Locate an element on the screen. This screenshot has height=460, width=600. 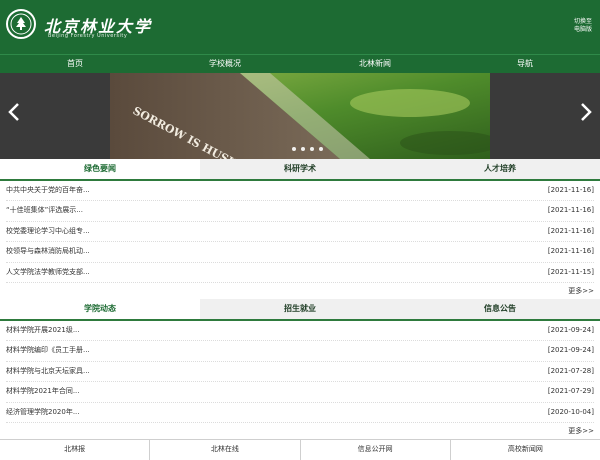
chevron-left-icon is located at coordinates (14, 116).